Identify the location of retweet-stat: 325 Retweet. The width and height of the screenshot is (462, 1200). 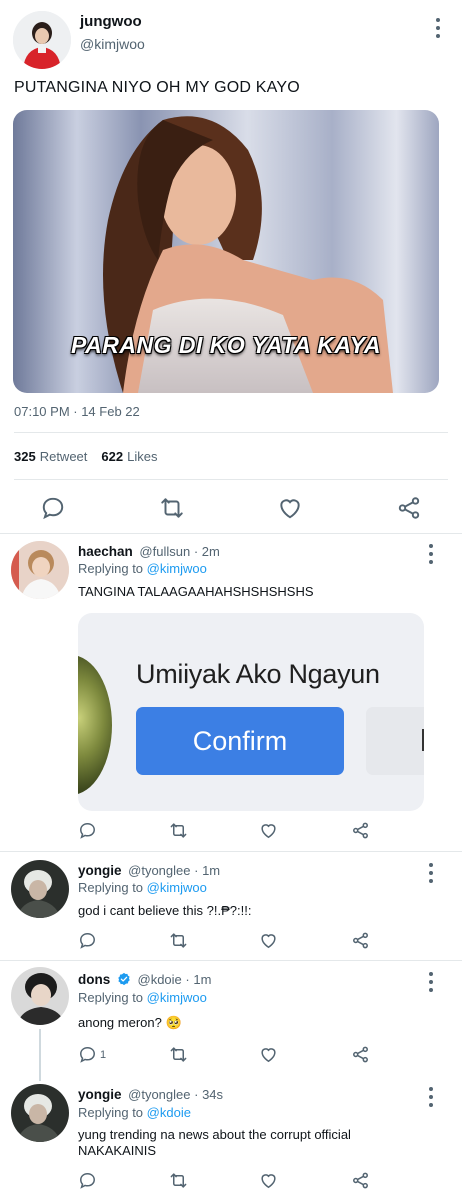
(50, 456).